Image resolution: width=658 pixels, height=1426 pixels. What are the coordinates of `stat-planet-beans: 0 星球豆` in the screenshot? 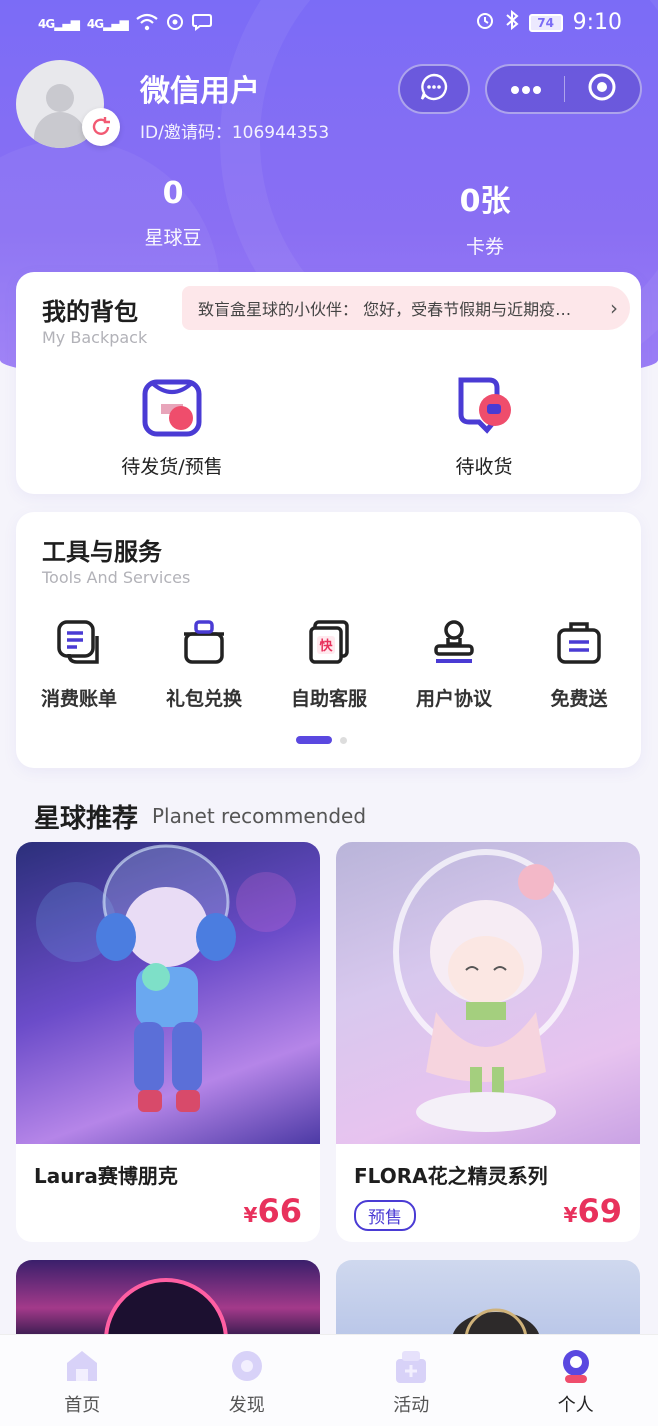 It's located at (173, 213).